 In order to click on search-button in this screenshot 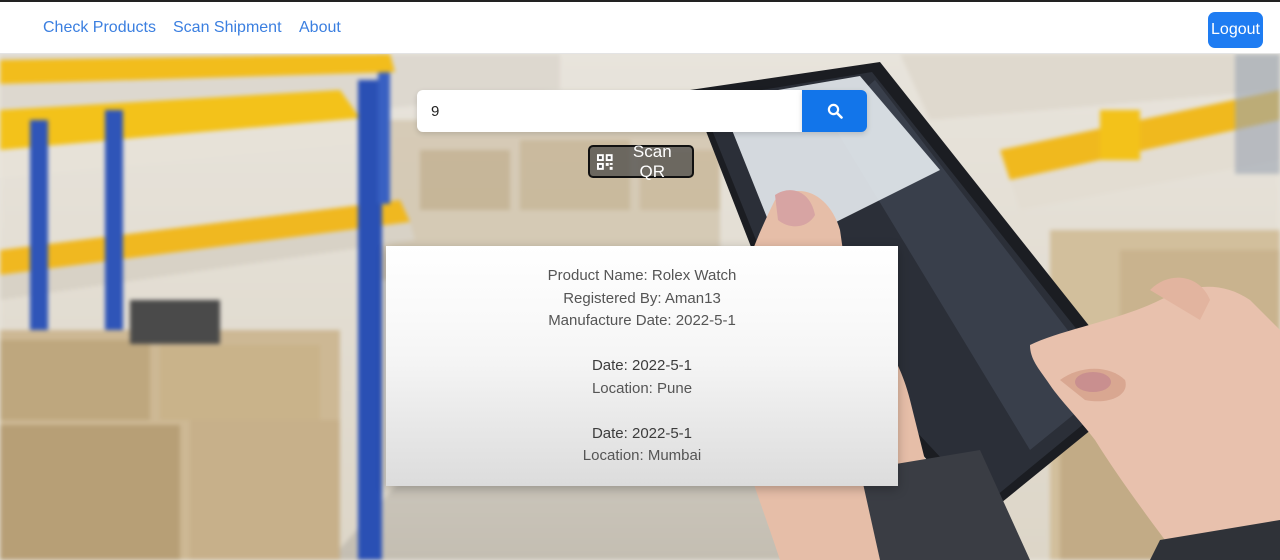, I will do `click(834, 111)`.